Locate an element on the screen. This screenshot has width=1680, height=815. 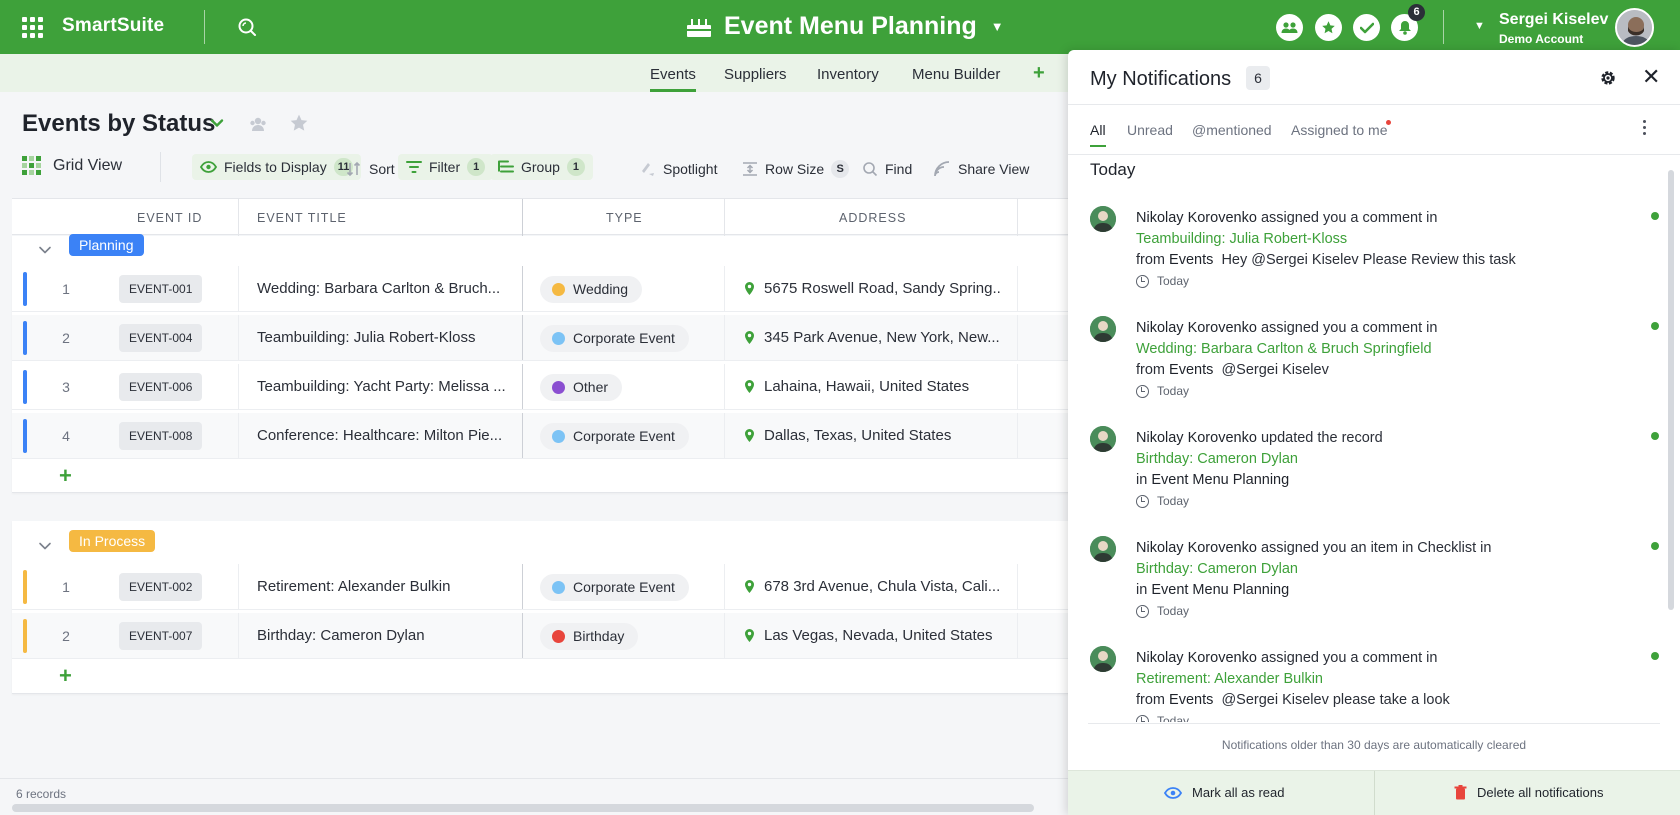
group-button: Group 1 is located at coordinates (541, 167).